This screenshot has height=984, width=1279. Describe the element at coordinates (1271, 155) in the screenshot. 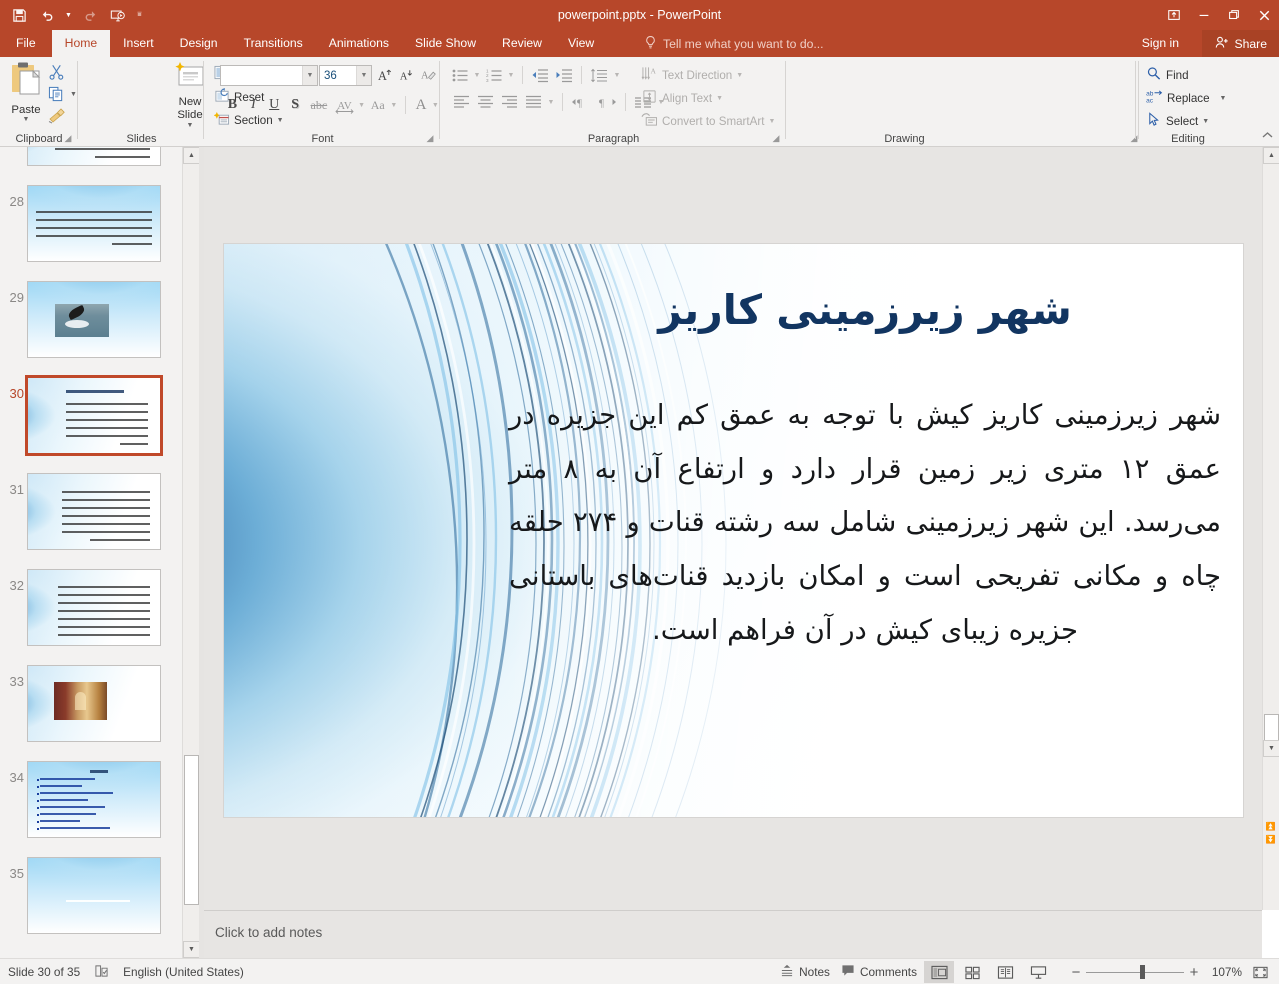

I see `slide-scroll-up-icon: ▲` at that location.